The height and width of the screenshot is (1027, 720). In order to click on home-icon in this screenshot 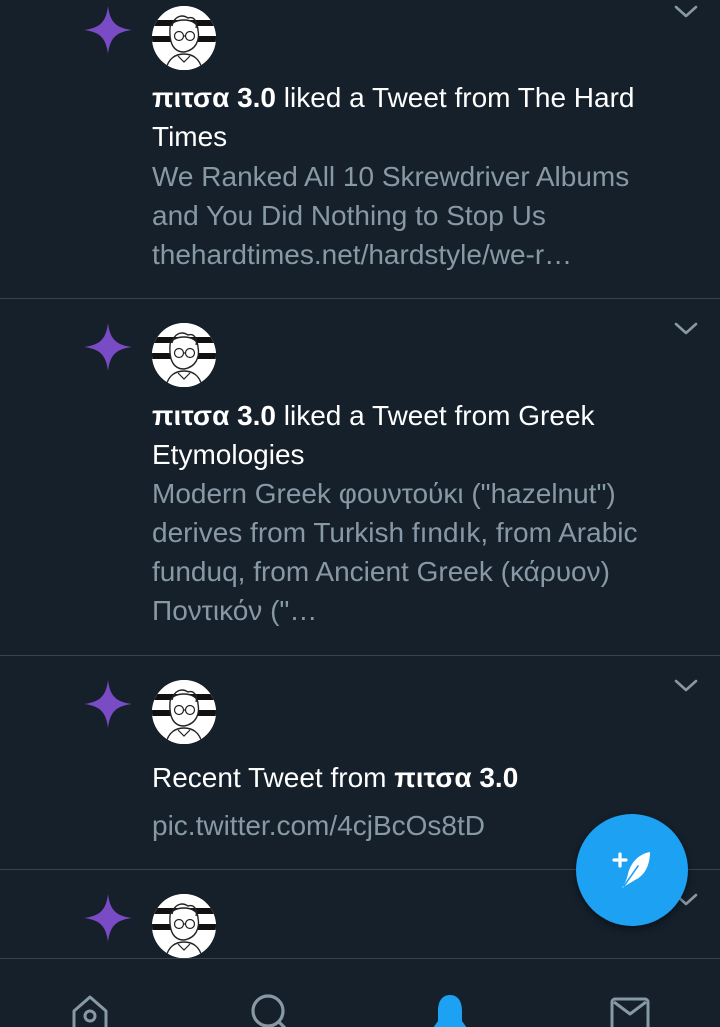, I will do `click(90, 1011)`.